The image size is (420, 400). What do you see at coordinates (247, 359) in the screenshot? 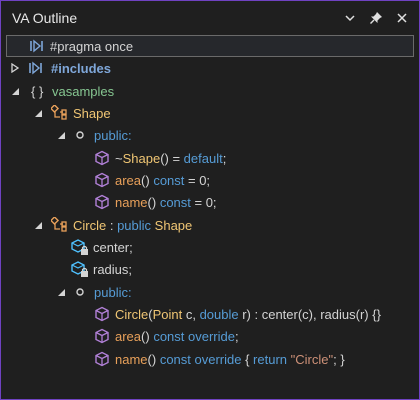
I see `method-body: {` at bounding box center [247, 359].